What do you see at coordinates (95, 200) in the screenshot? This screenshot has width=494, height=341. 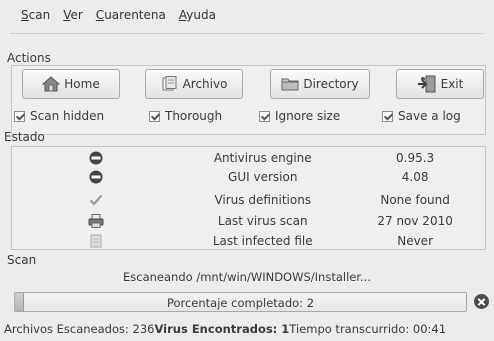 I see `checkmark-icon` at bounding box center [95, 200].